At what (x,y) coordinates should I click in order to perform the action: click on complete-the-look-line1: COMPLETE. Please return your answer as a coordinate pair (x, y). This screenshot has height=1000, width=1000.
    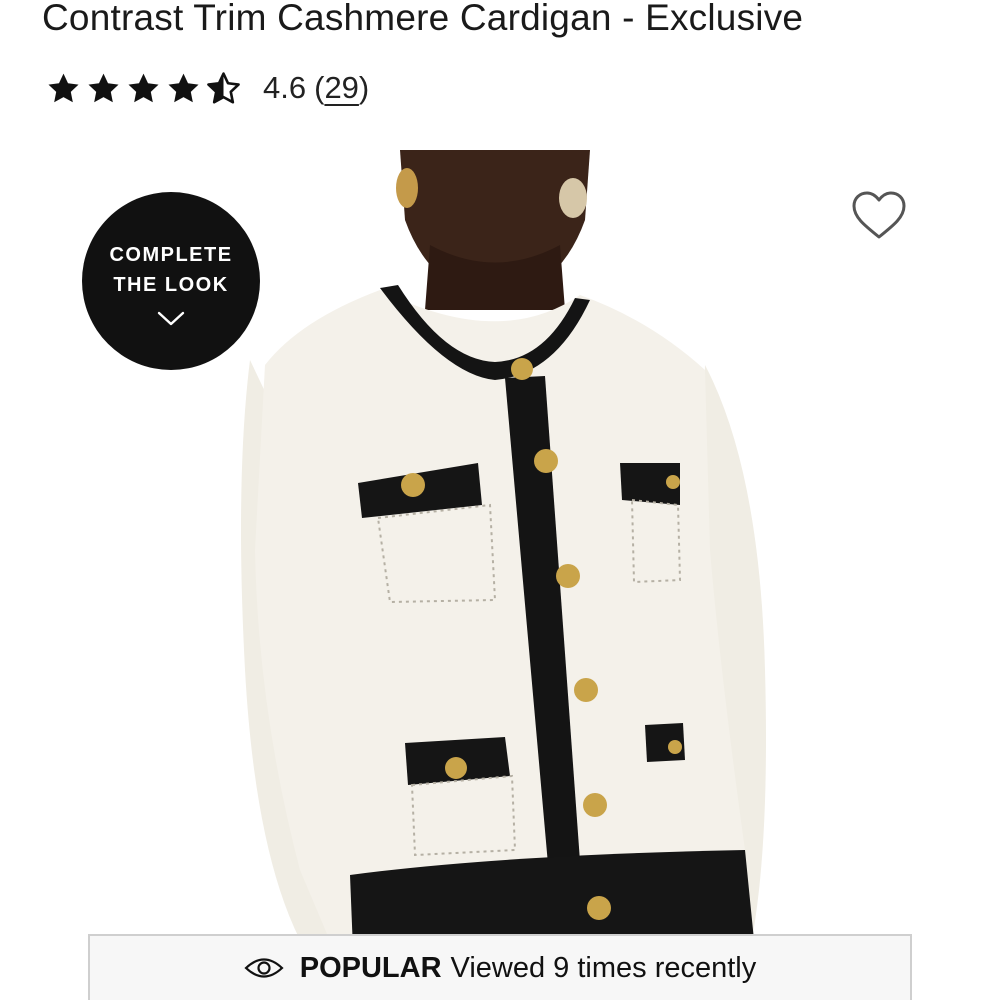
    Looking at the image, I should click on (171, 255).